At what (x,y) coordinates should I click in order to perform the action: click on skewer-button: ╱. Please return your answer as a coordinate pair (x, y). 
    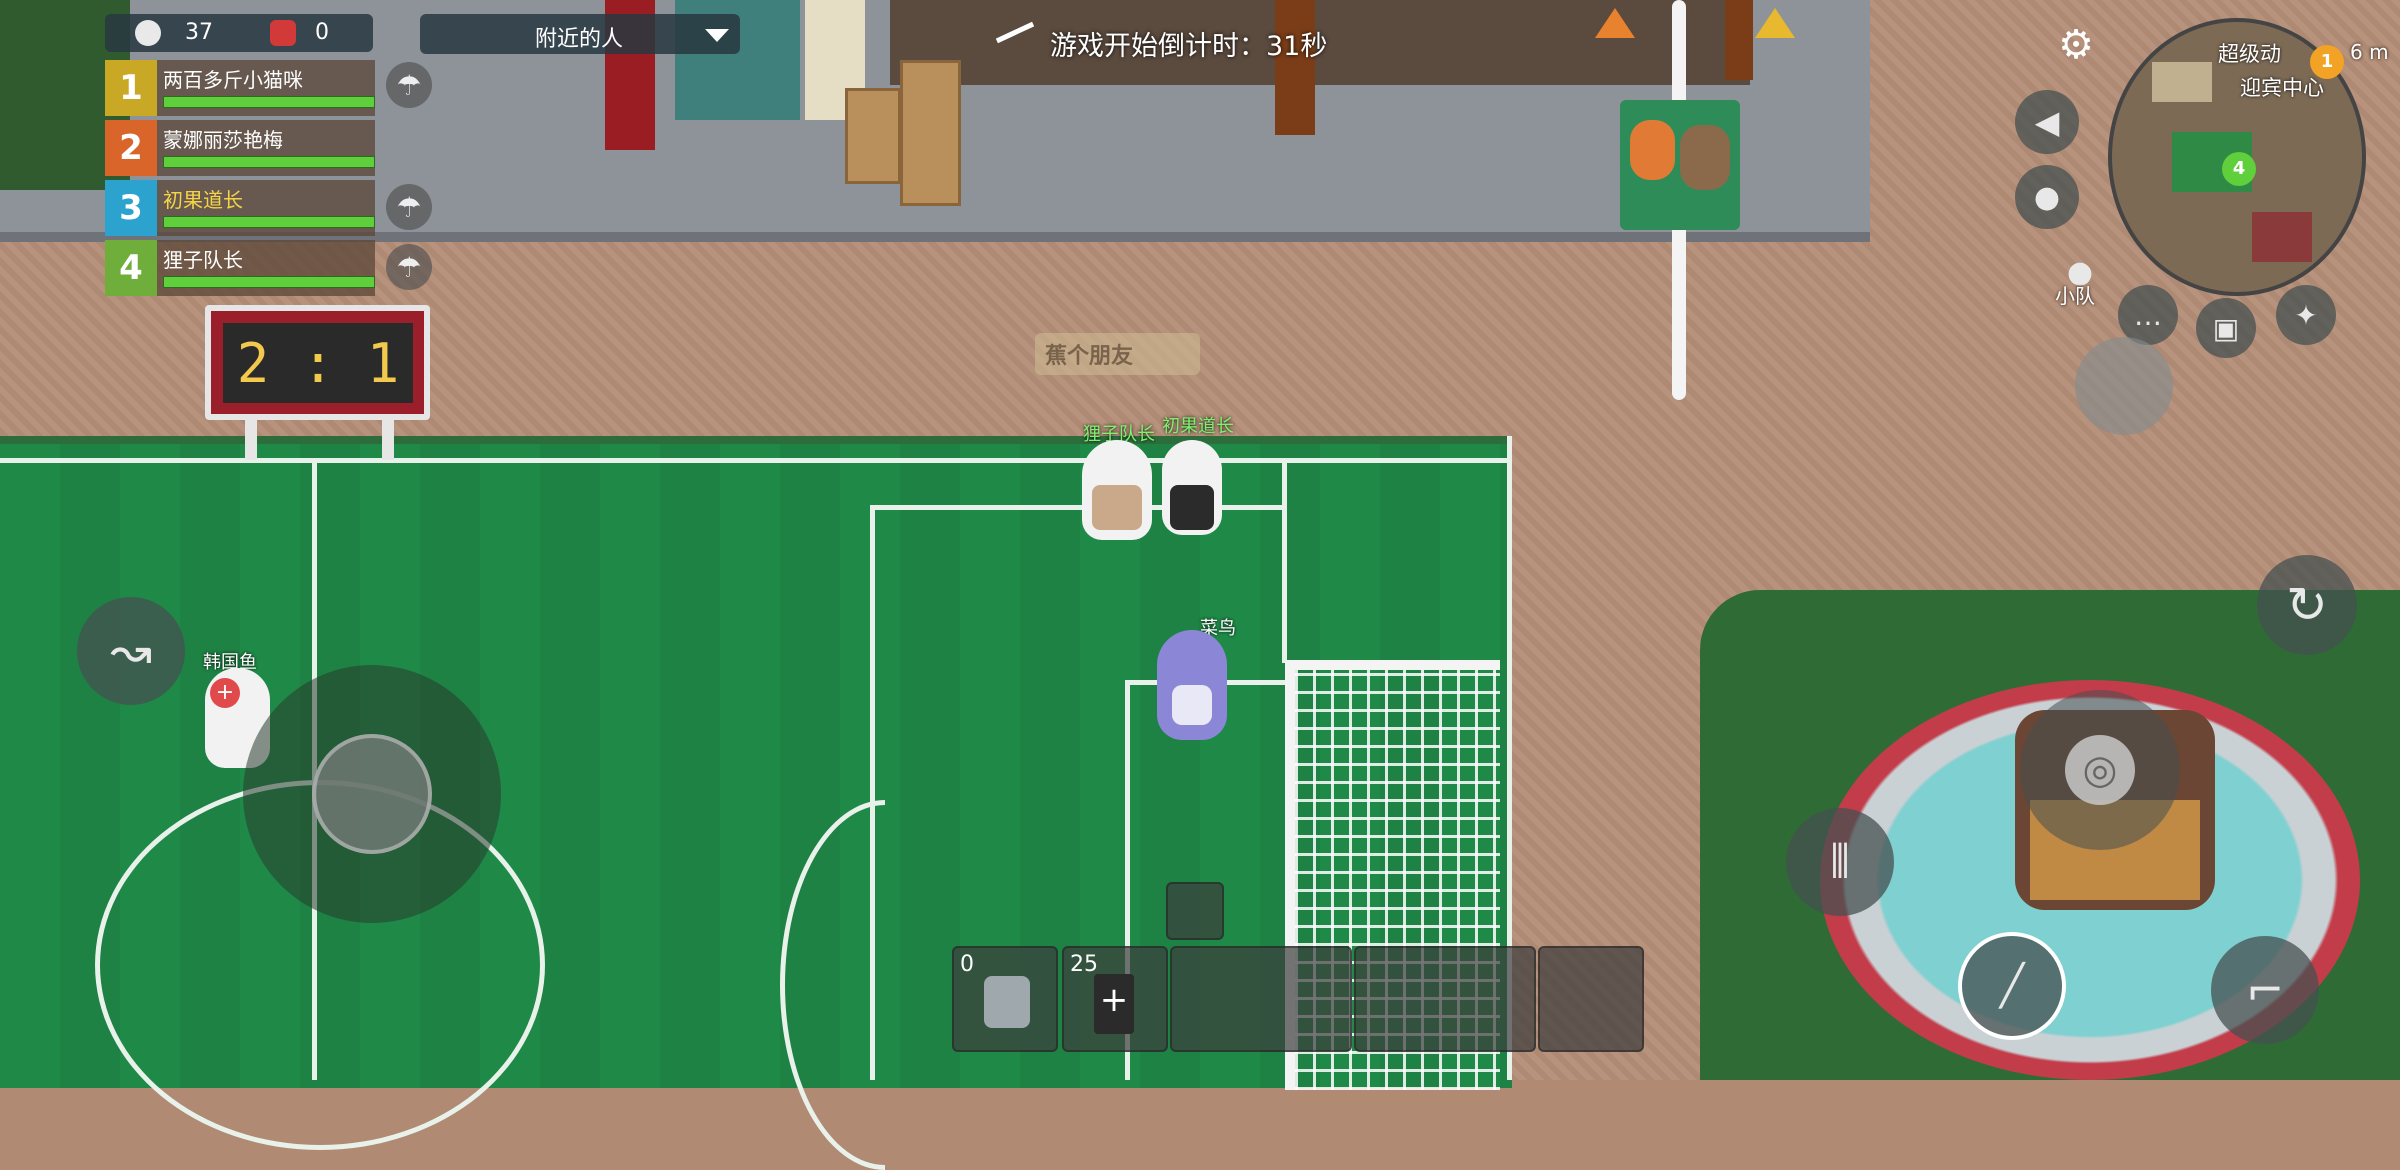
    Looking at the image, I should click on (2012, 986).